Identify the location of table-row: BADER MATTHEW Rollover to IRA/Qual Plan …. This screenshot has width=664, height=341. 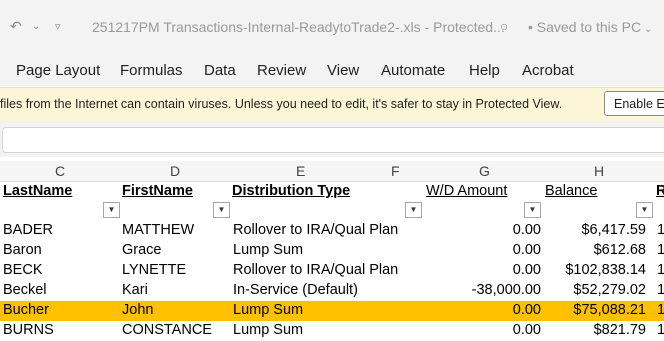
(332, 231).